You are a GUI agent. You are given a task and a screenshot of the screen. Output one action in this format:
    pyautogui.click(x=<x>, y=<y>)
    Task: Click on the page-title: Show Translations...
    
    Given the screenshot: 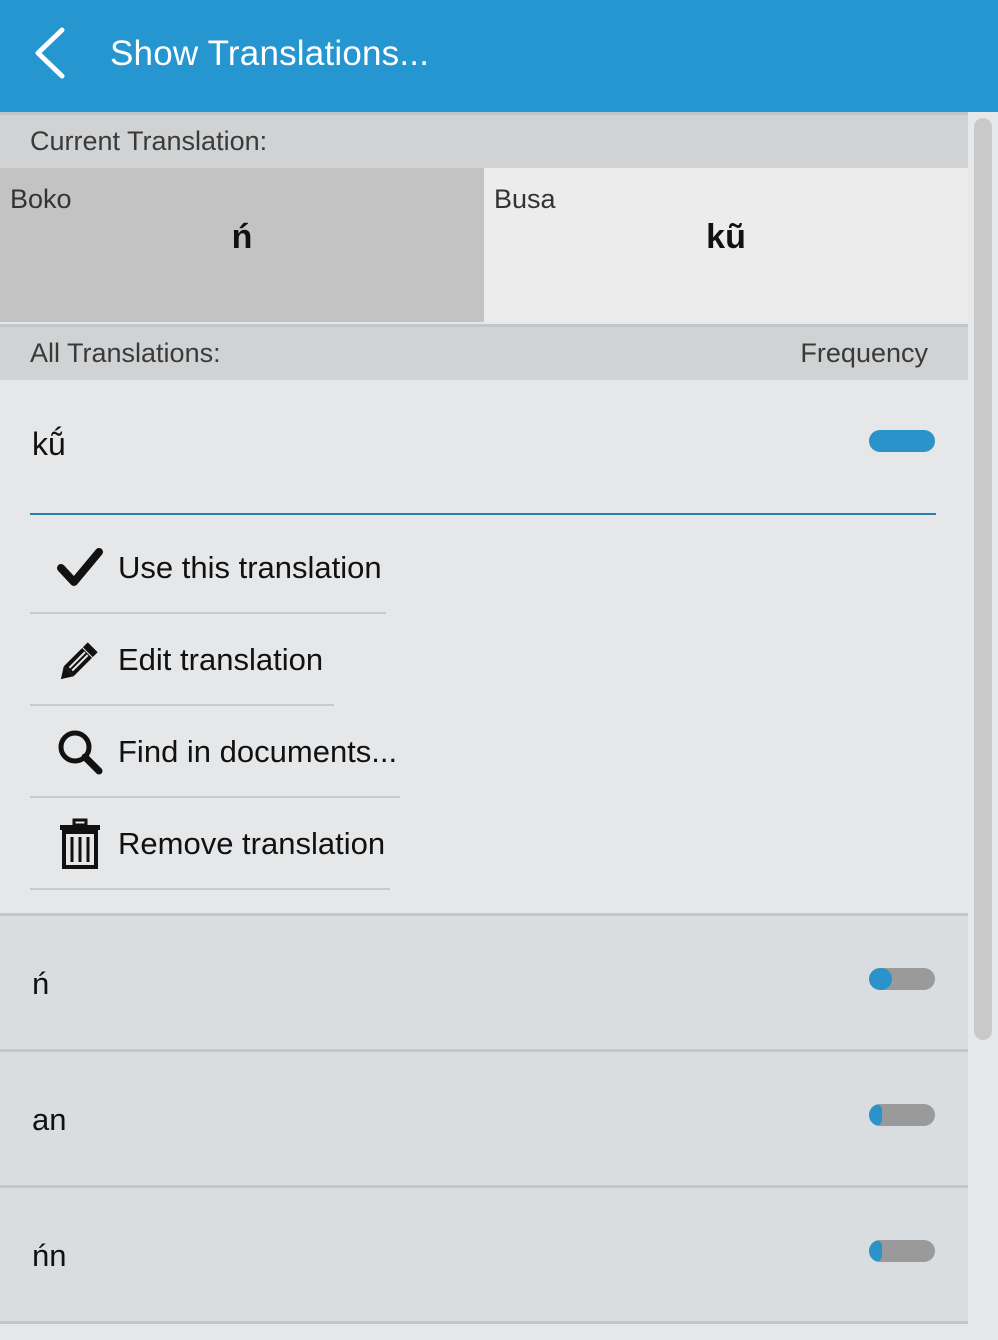 What is the action you would take?
    pyautogui.click(x=270, y=53)
    